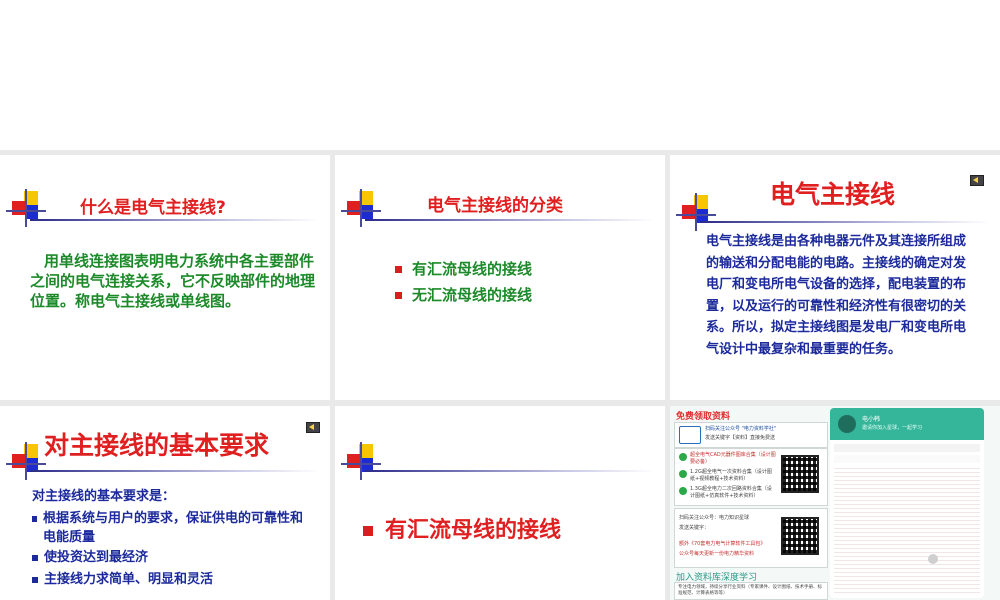 The height and width of the screenshot is (600, 1000). Describe the element at coordinates (157, 445) in the screenshot. I see `slide-title: 对主接线的基本要求` at that location.